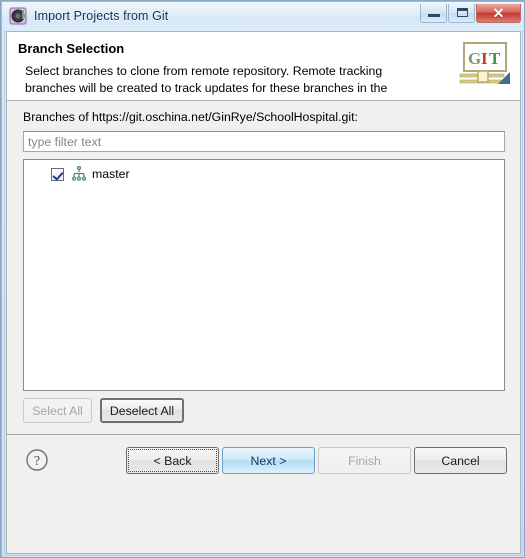 This screenshot has height=558, width=525. I want to click on title-bar: Import Projects from Git ✕, so click(263, 16).